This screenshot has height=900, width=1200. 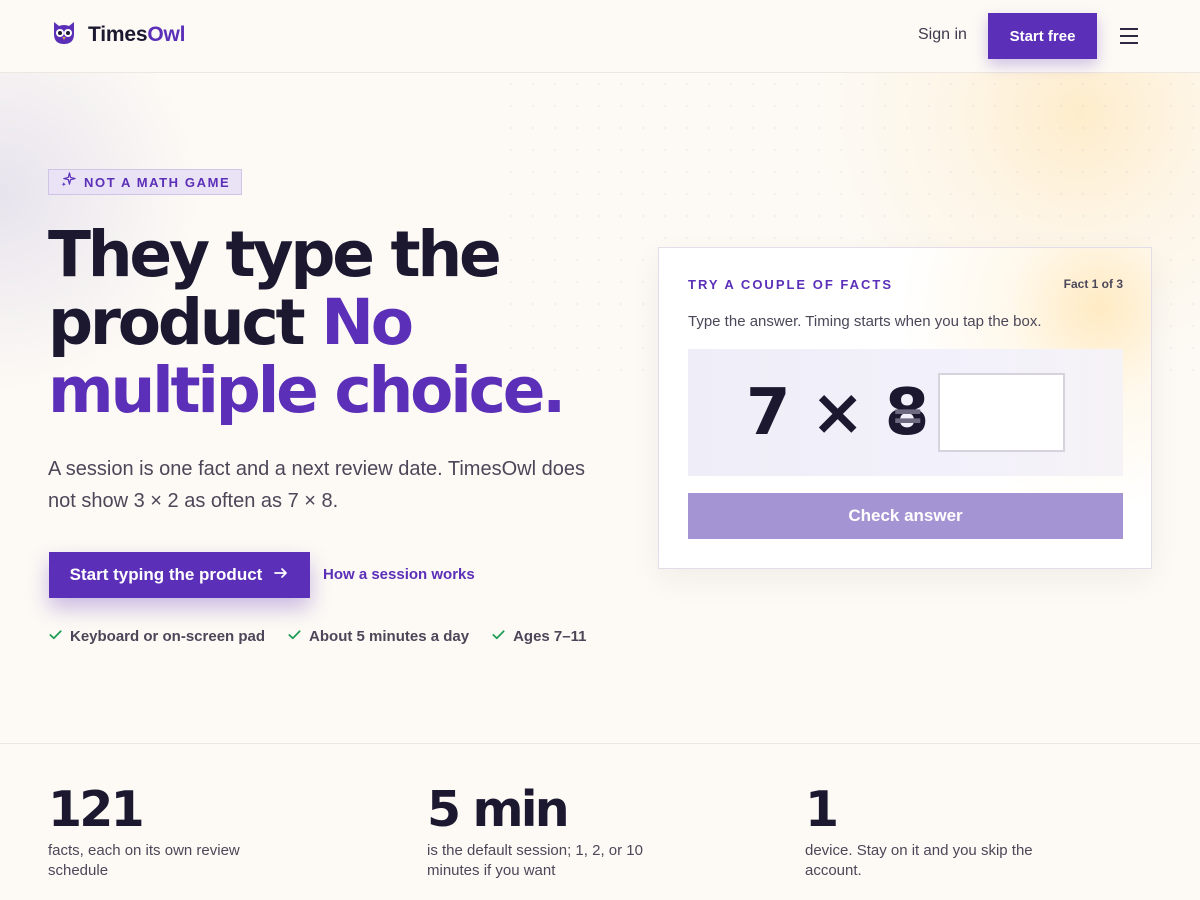 I want to click on stat-value: 1, so click(x=822, y=809).